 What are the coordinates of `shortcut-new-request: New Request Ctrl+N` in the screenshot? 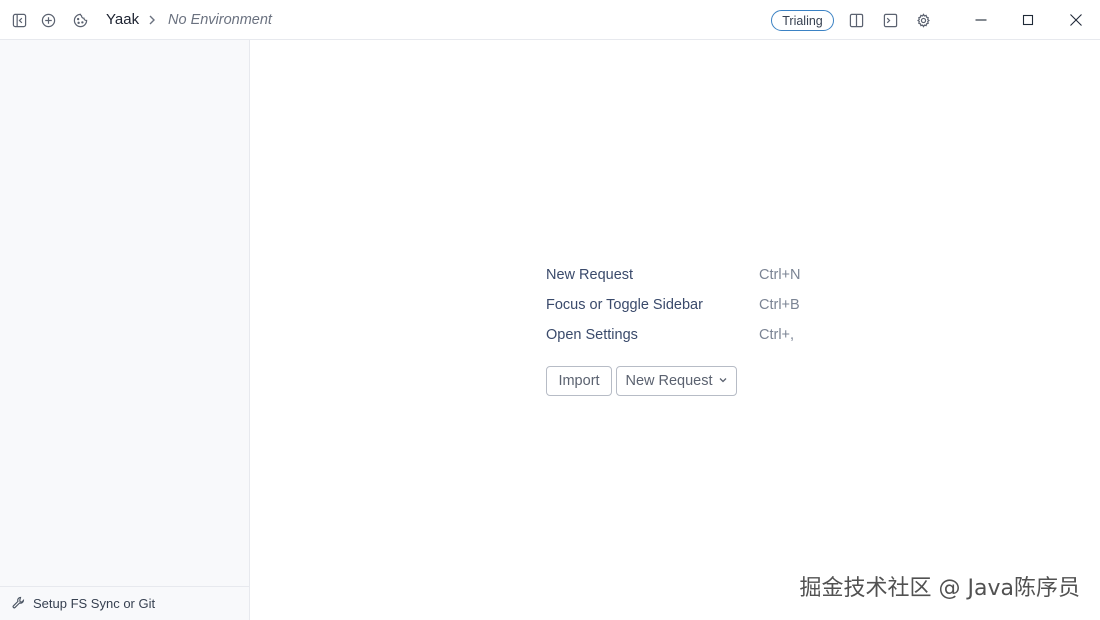 It's located at (681, 277).